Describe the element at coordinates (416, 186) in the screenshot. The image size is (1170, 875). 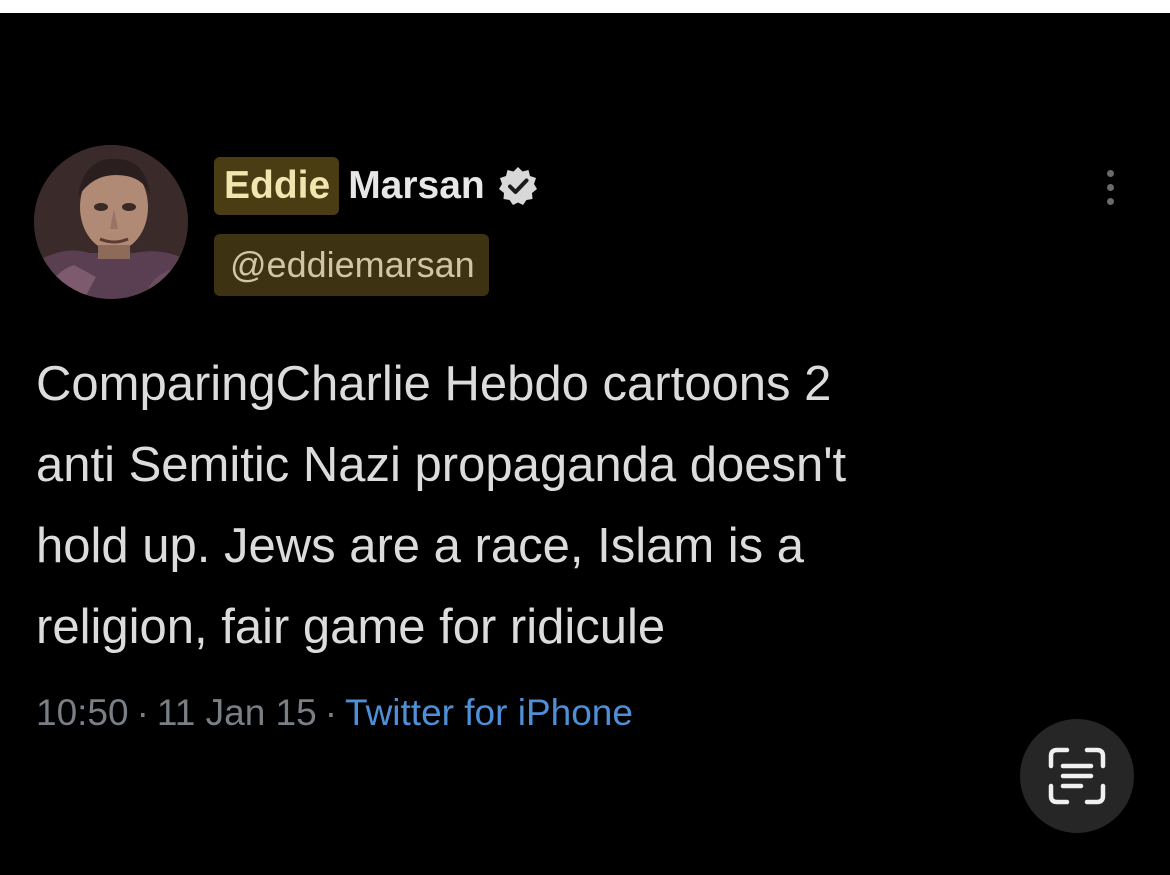
I see `author-last-name: Marsan` at that location.